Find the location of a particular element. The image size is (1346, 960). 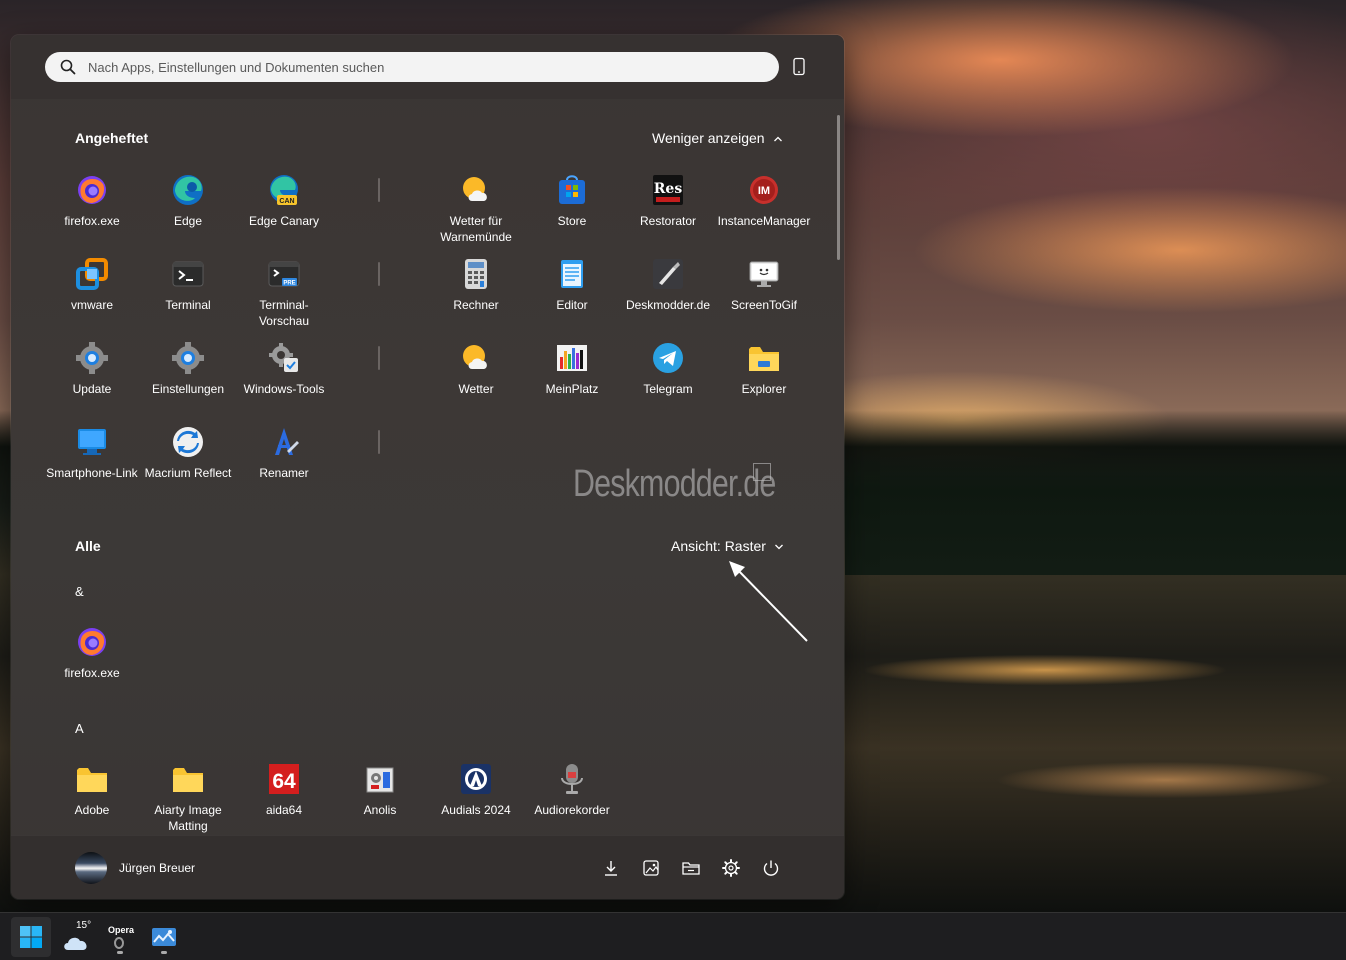

store-icon is located at coordinates (572, 190).